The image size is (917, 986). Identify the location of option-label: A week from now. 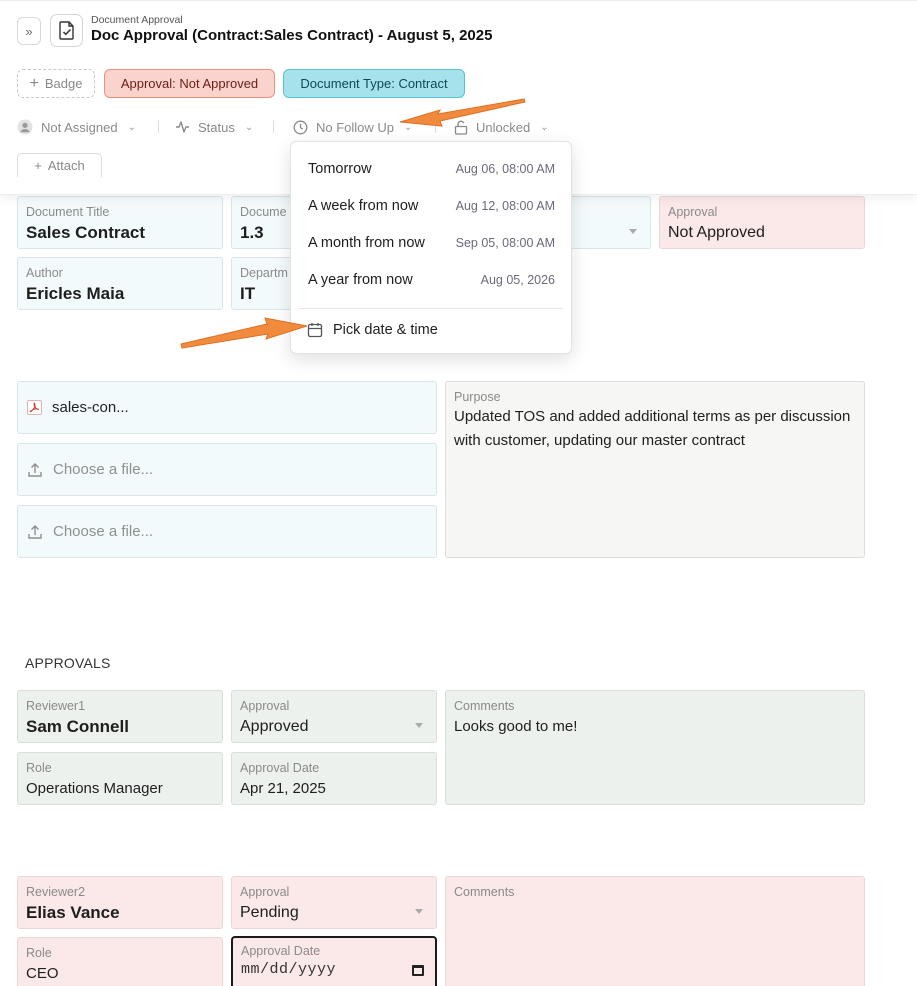
(363, 206).